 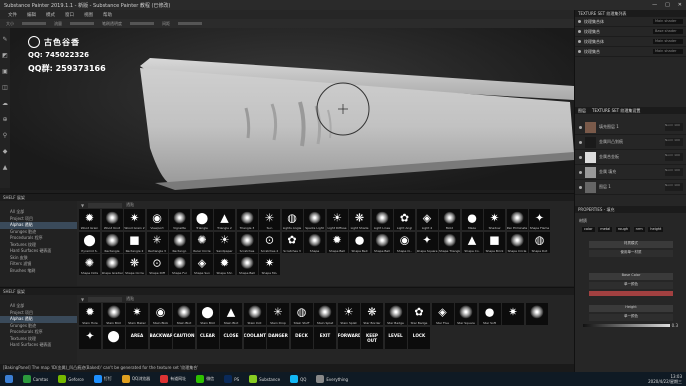 I want to click on shelf-thumbnail: ▲ Triangle 2, so click(x=224, y=219).